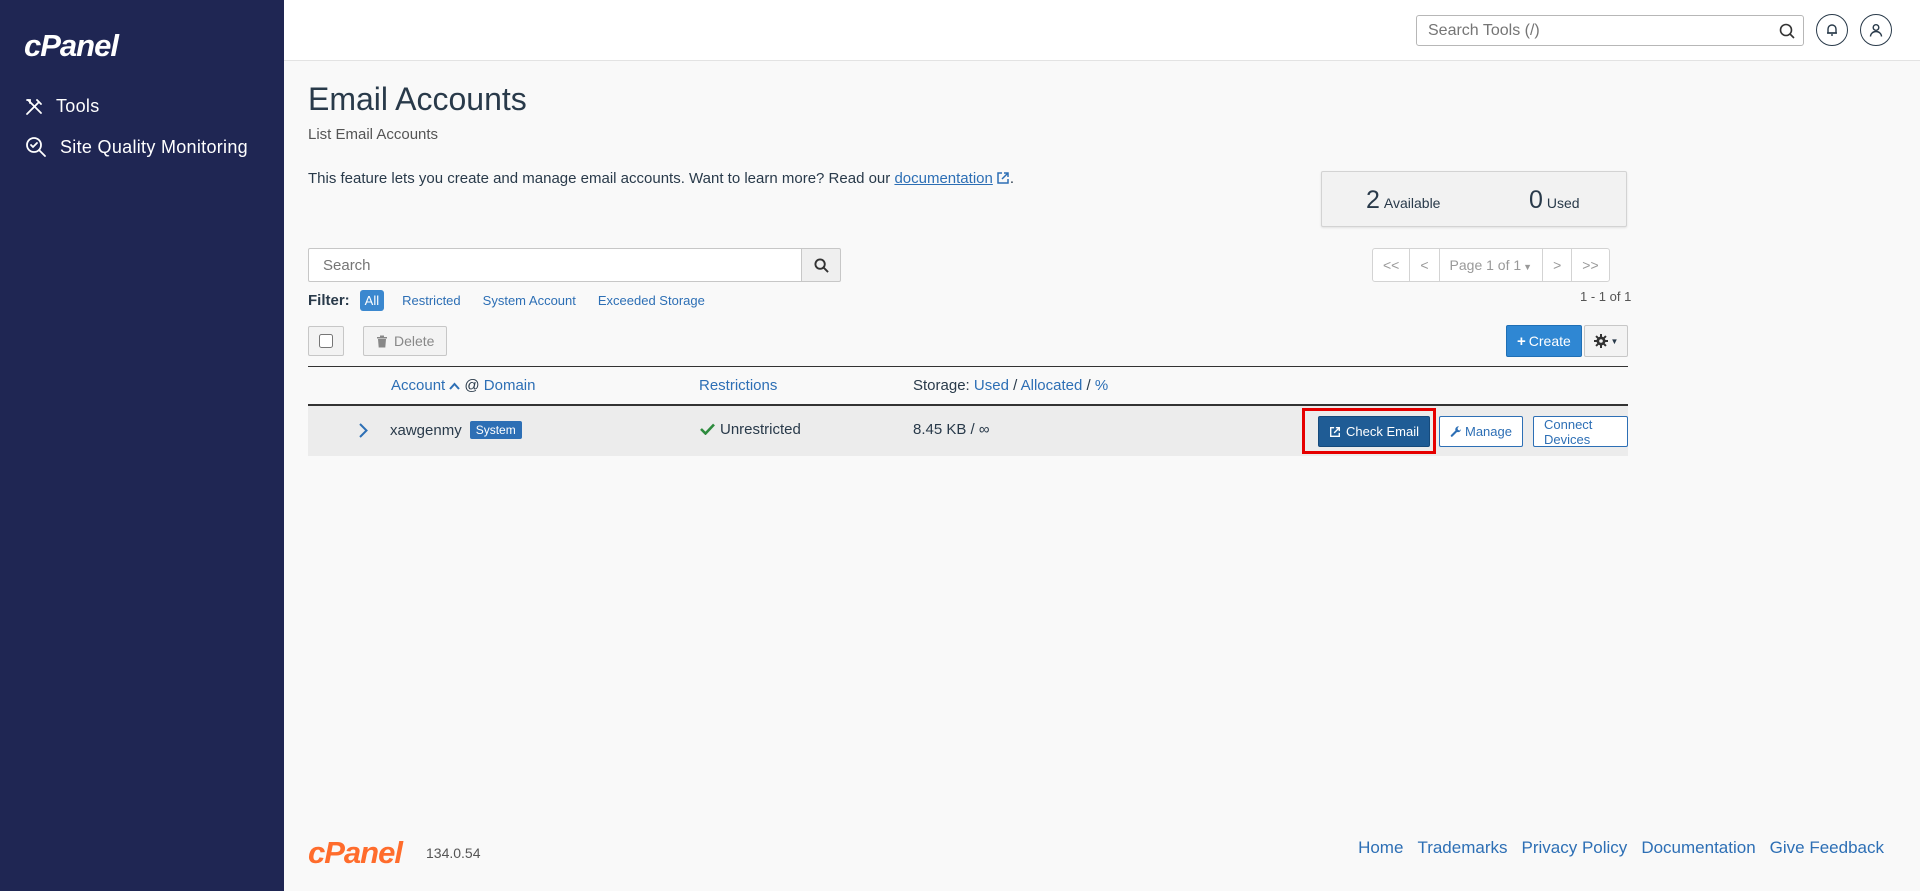  What do you see at coordinates (1012, 178) in the screenshot?
I see `intro-text-end: .` at bounding box center [1012, 178].